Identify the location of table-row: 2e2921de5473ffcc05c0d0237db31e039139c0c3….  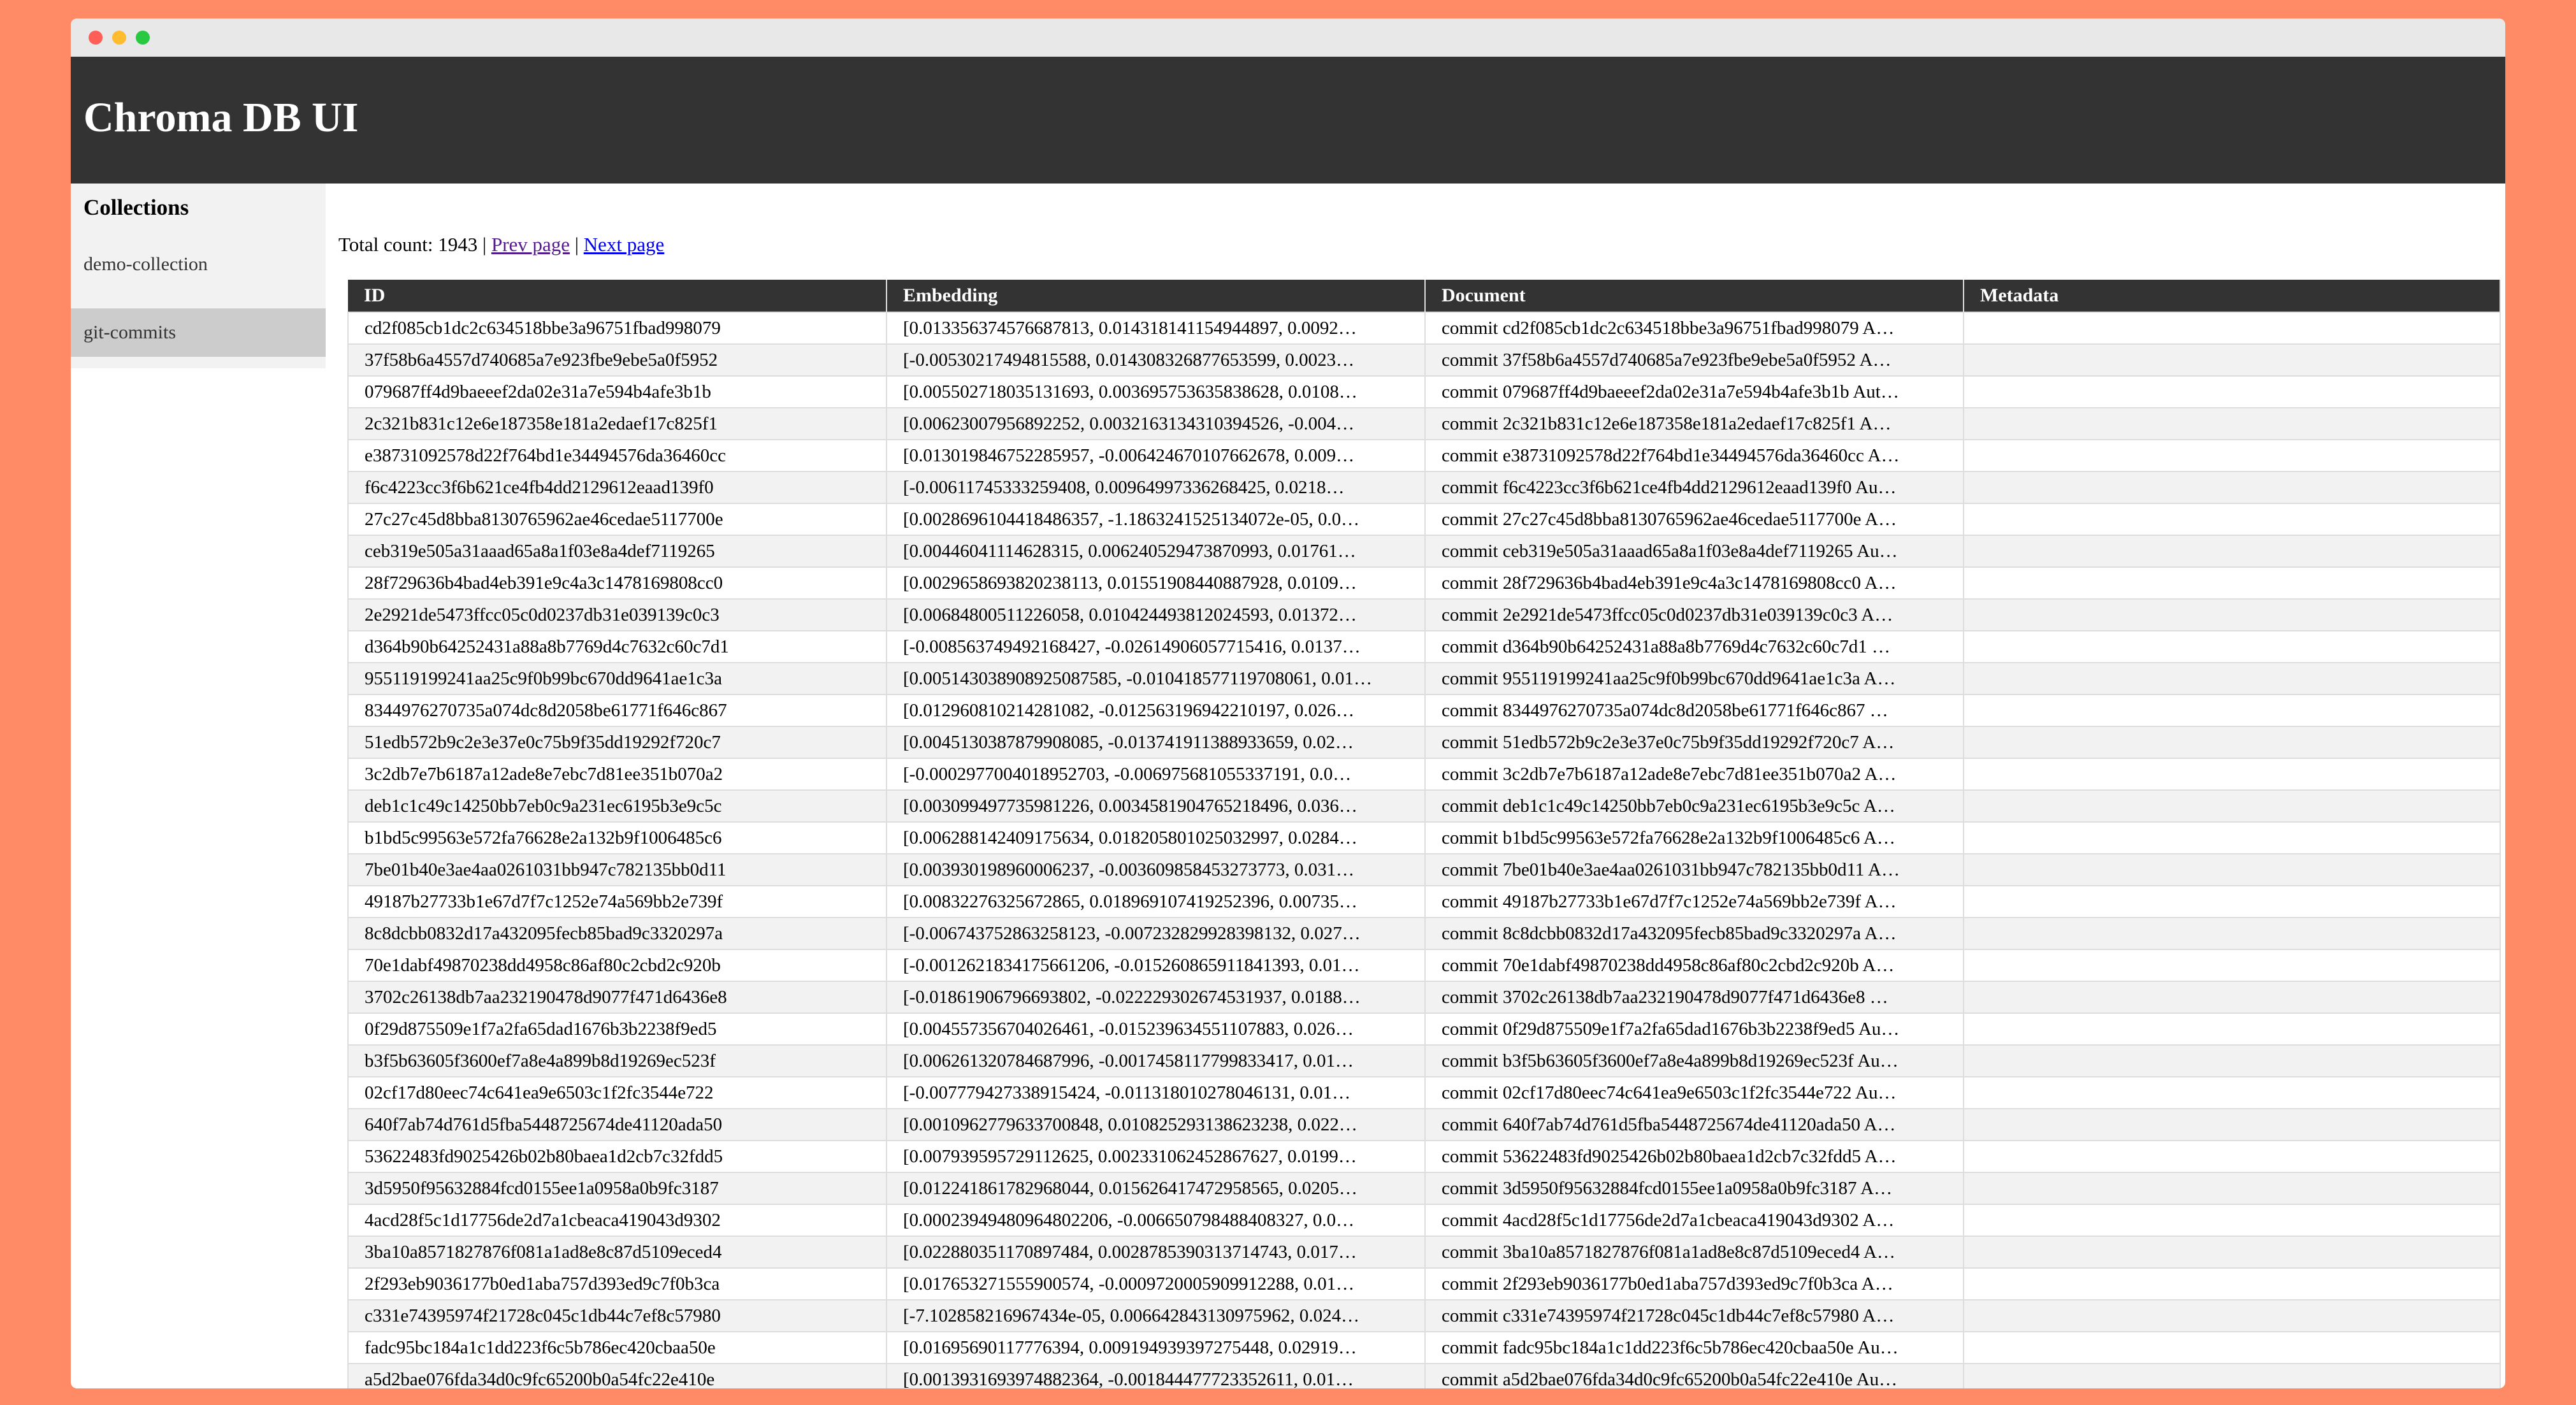
(1424, 614).